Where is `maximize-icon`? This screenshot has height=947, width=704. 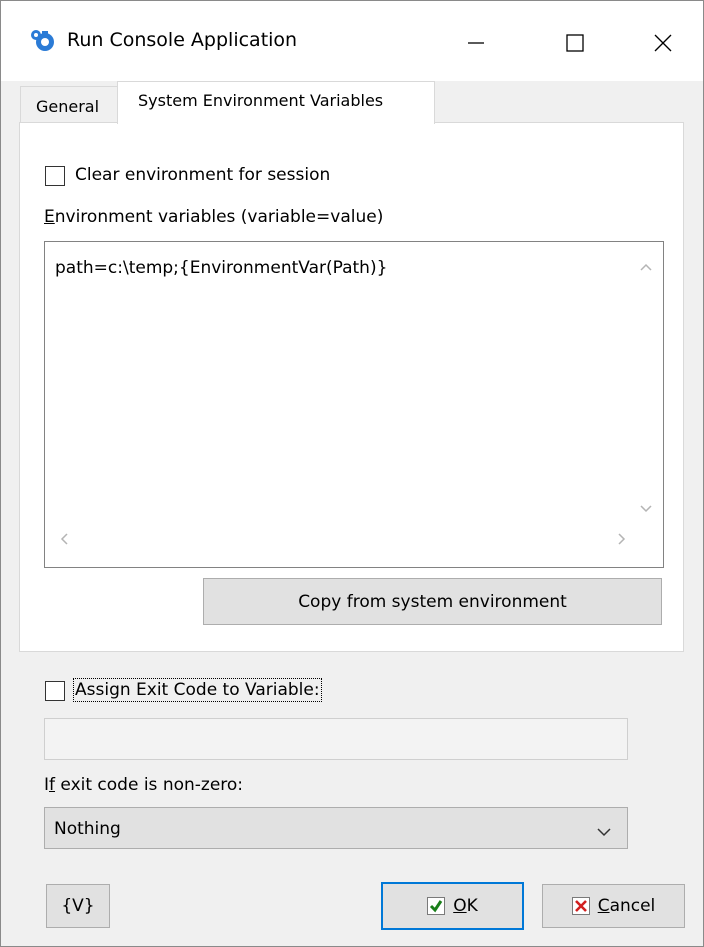 maximize-icon is located at coordinates (575, 43).